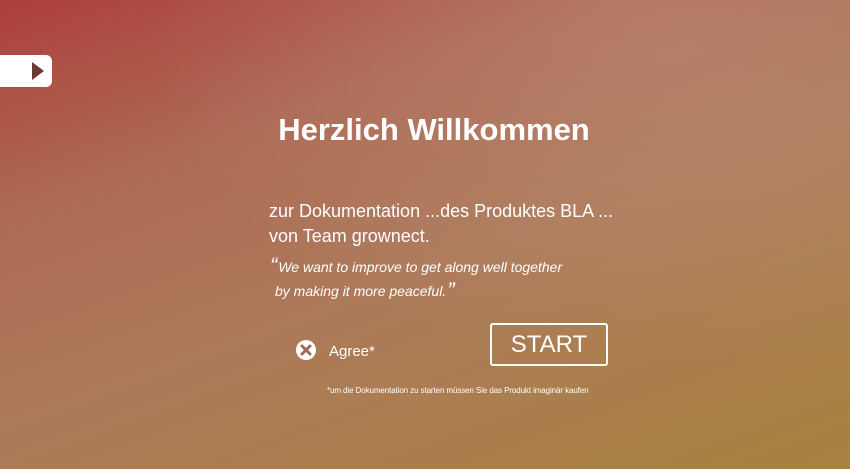 The height and width of the screenshot is (469, 850). What do you see at coordinates (26, 71) in the screenshot?
I see `side-menu-toggle-button` at bounding box center [26, 71].